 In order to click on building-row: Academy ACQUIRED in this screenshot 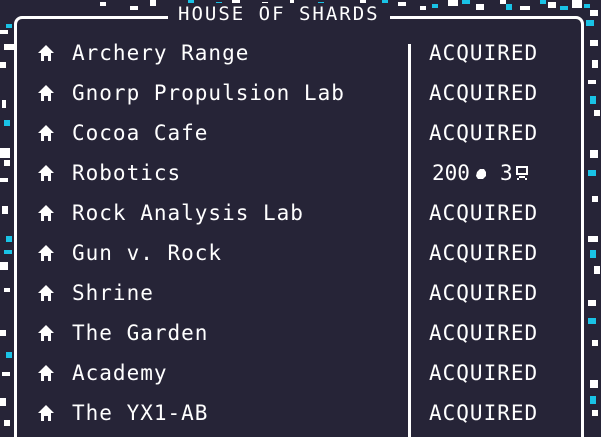, I will do `click(300, 373)`.